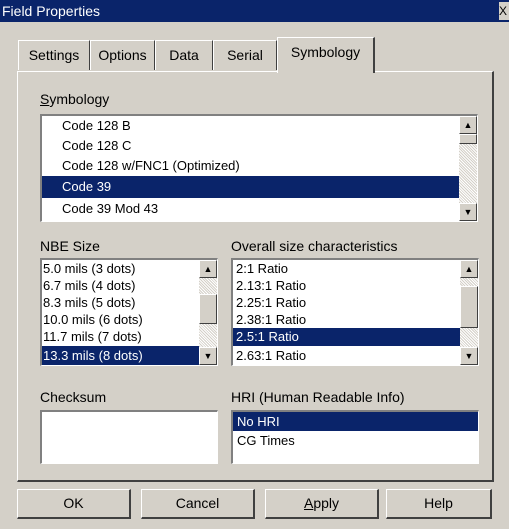  What do you see at coordinates (504, 11) in the screenshot?
I see `close-icon: X` at bounding box center [504, 11].